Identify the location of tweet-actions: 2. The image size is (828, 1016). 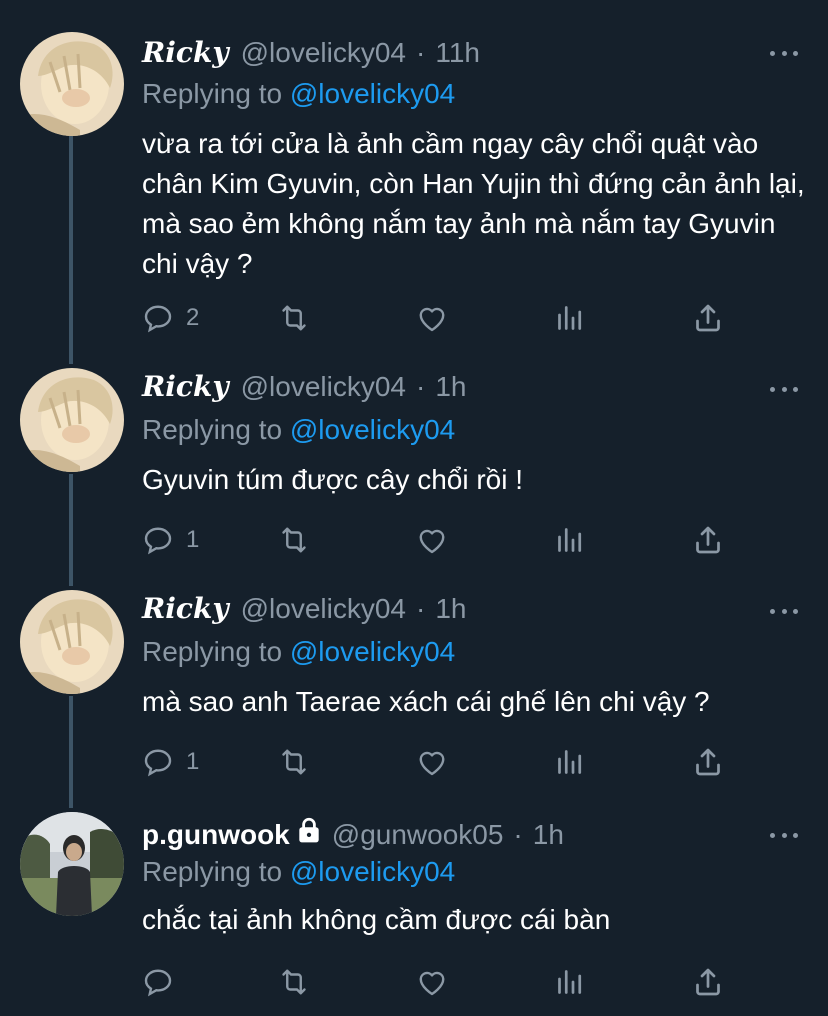
(440, 318).